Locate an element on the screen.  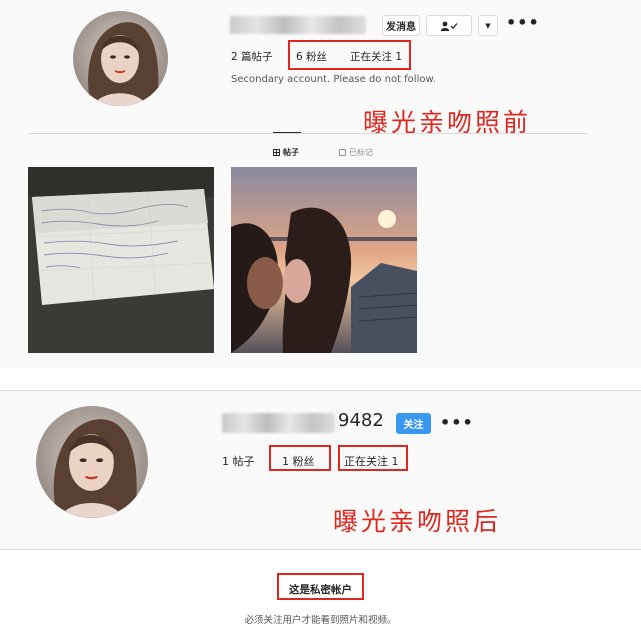
dropdown-button: ▼ is located at coordinates (488, 25).